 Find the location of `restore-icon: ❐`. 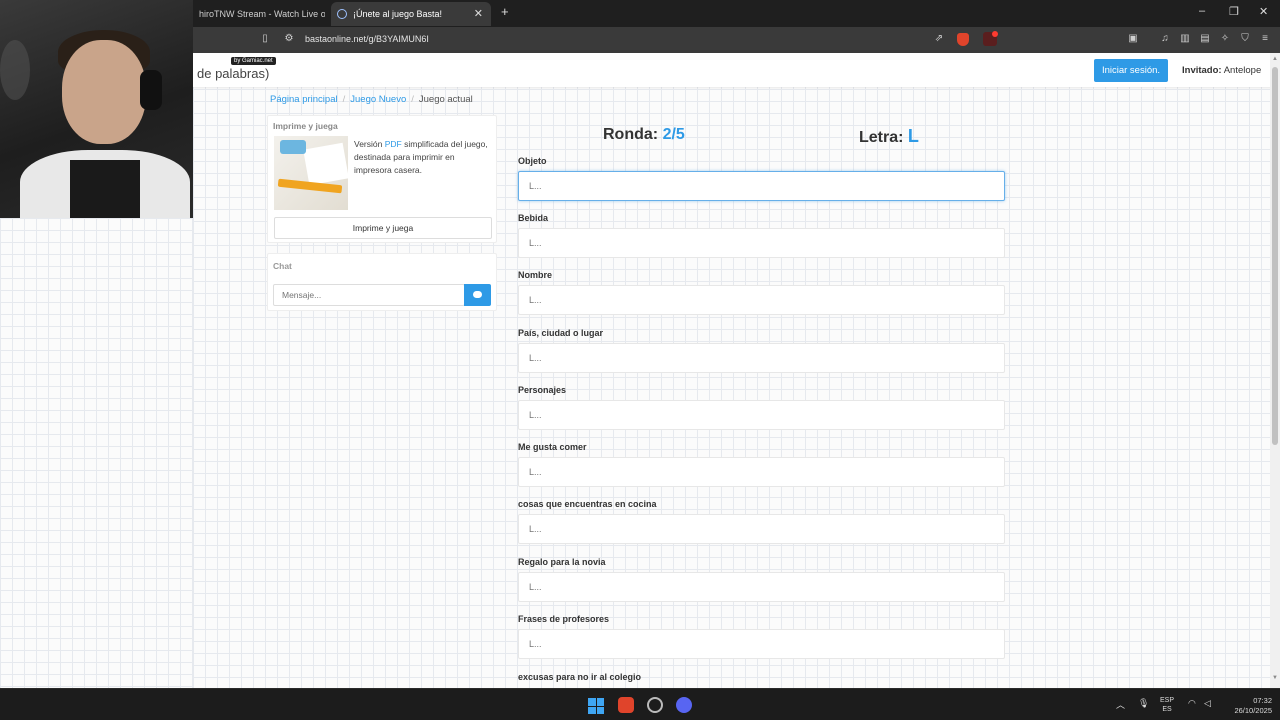

restore-icon: ❐ is located at coordinates (1234, 11).